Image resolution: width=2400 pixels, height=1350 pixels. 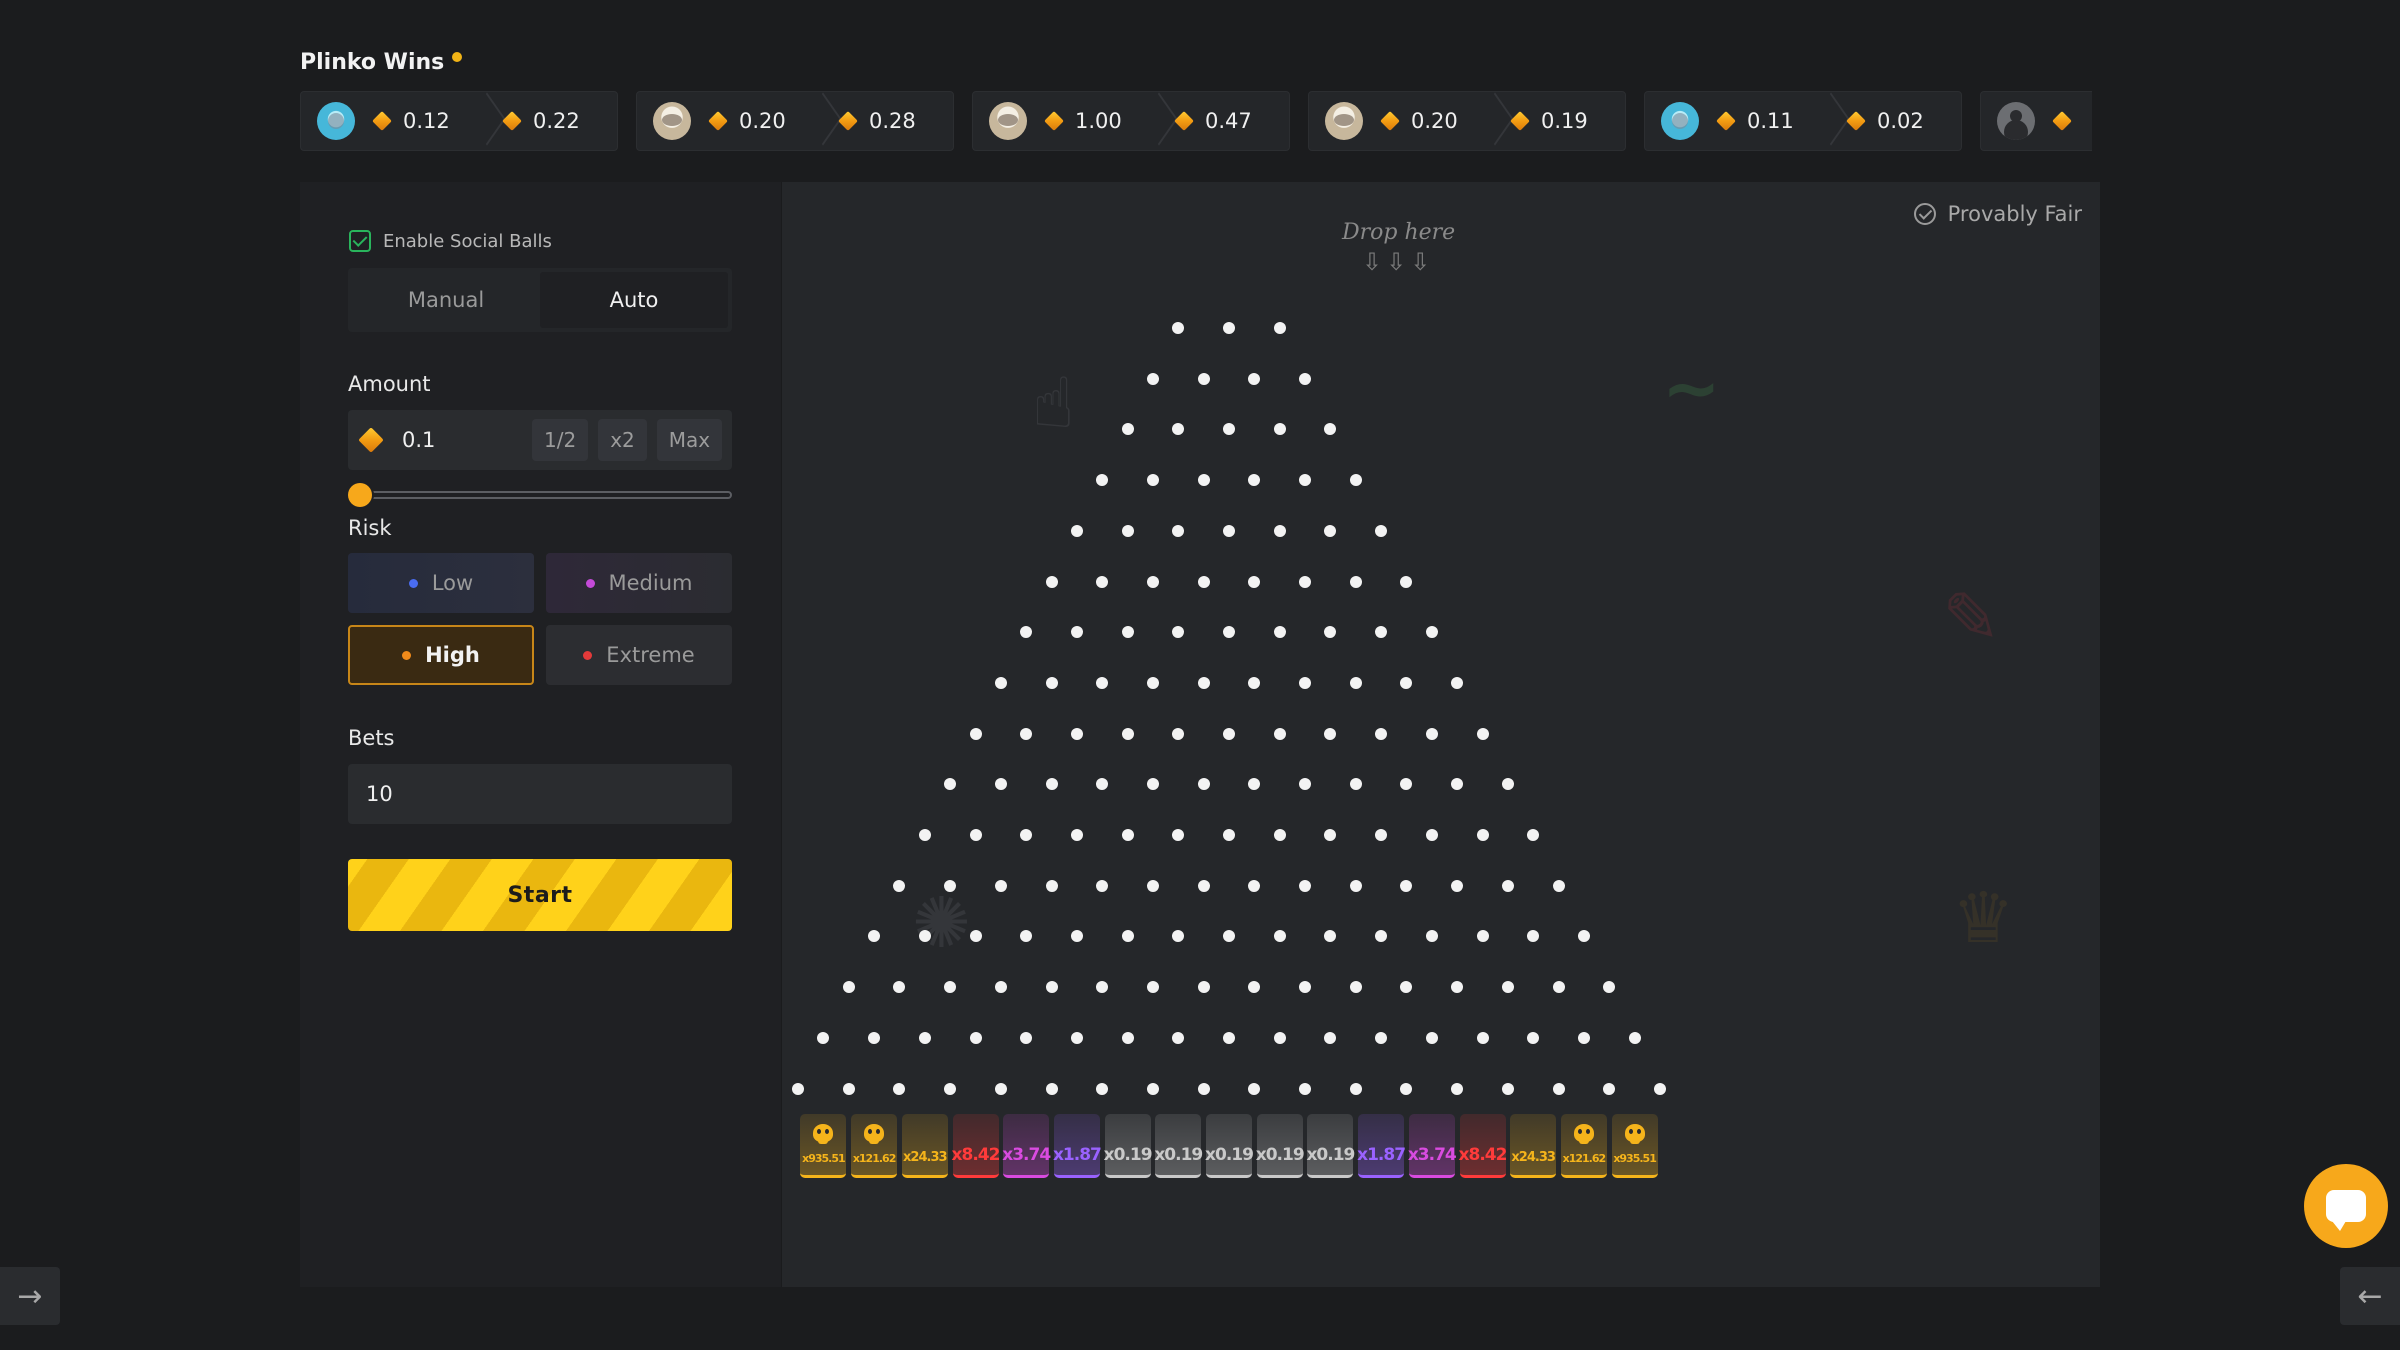 I want to click on chat-button, so click(x=2346, y=1206).